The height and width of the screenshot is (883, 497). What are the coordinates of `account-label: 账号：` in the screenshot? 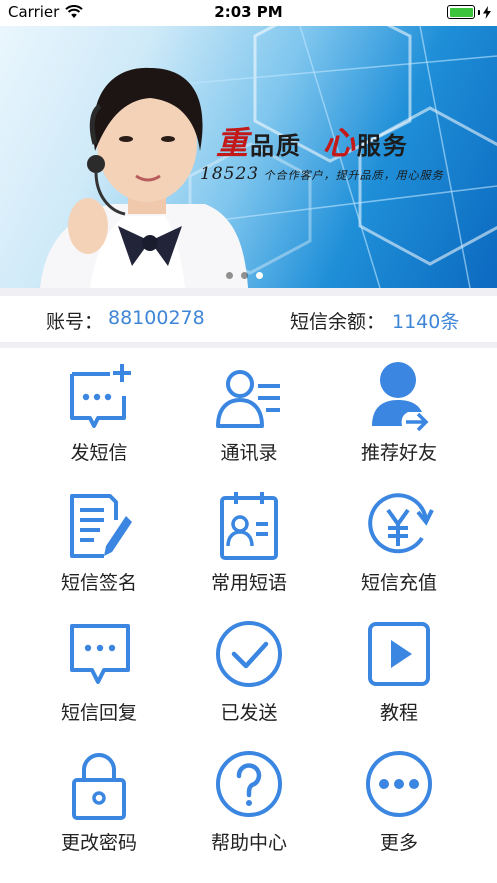 It's located at (75, 322).